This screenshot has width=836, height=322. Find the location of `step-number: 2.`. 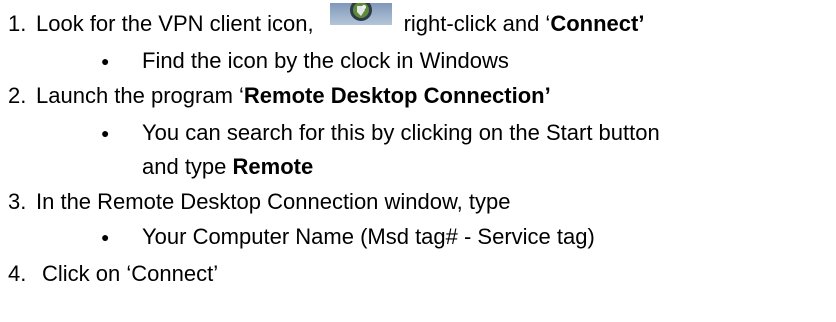

step-number: 2. is located at coordinates (17, 95).